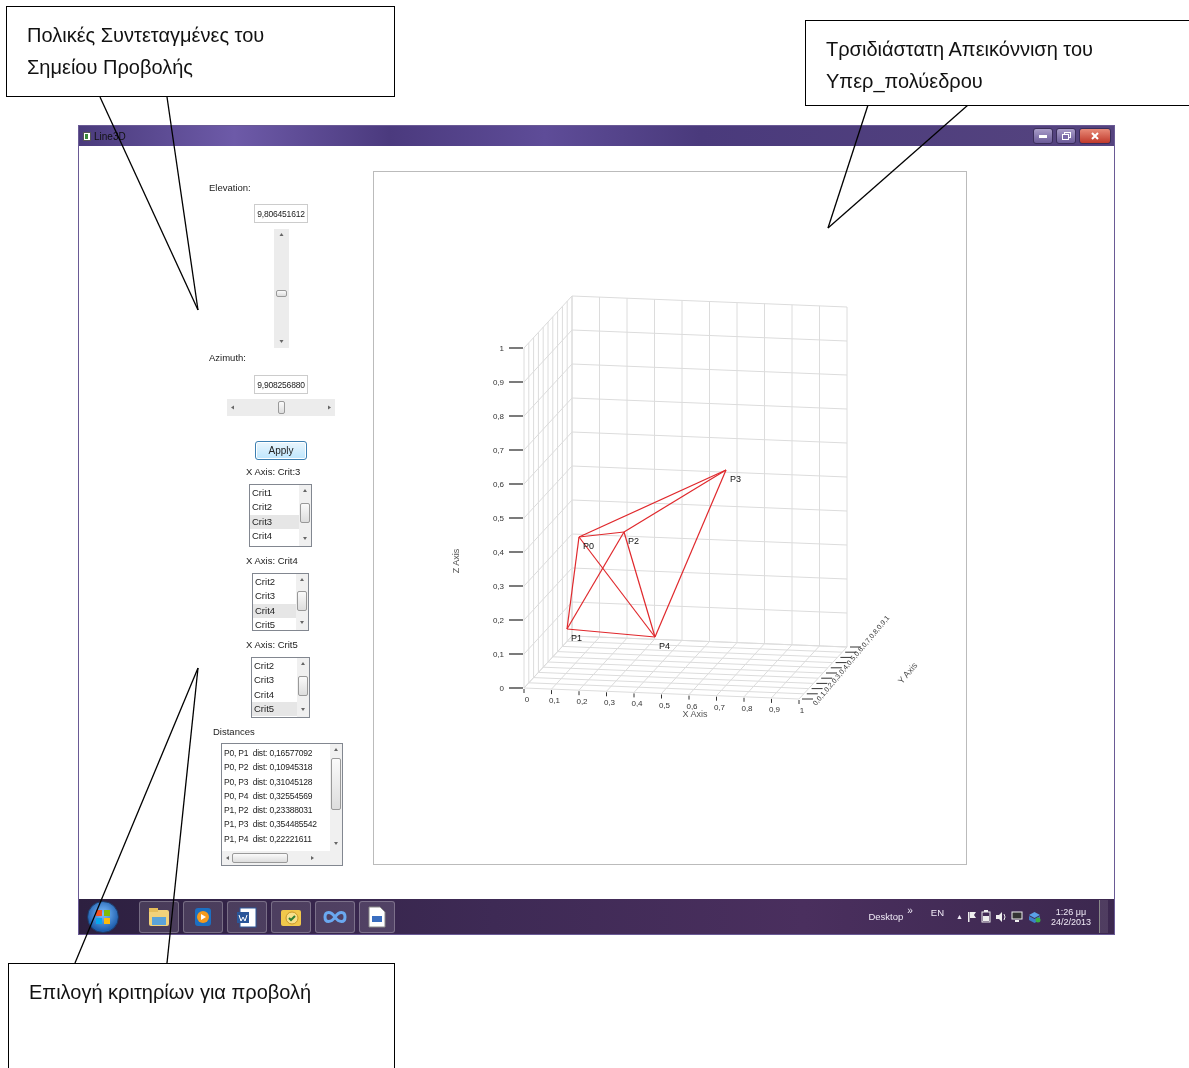 Image resolution: width=1189 pixels, height=1068 pixels. I want to click on axis-title: X Axis, so click(695, 714).